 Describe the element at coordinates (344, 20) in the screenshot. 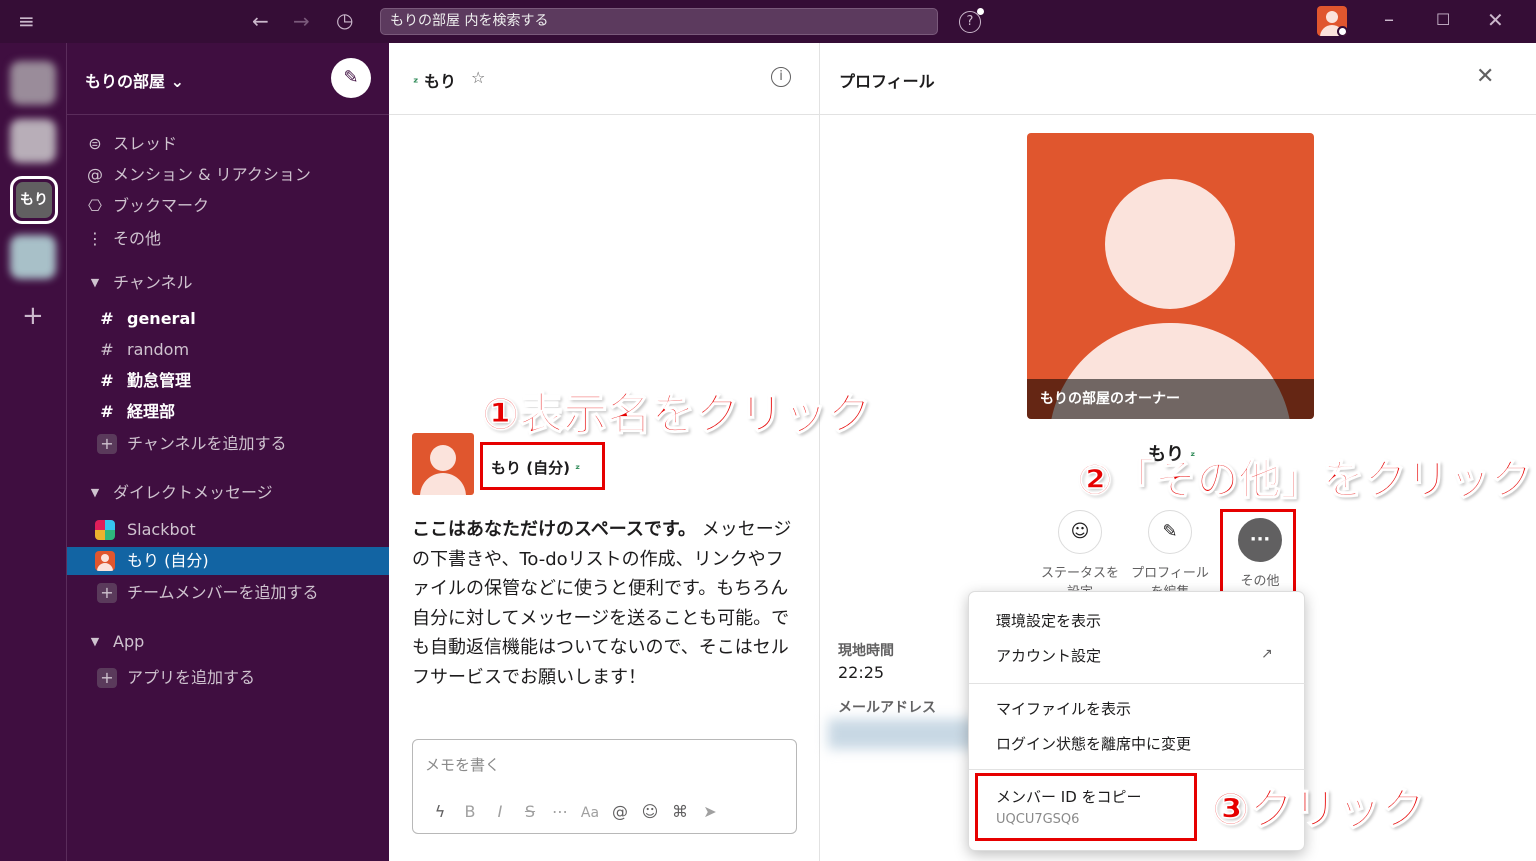

I see `history-clock-icon: ◷` at that location.